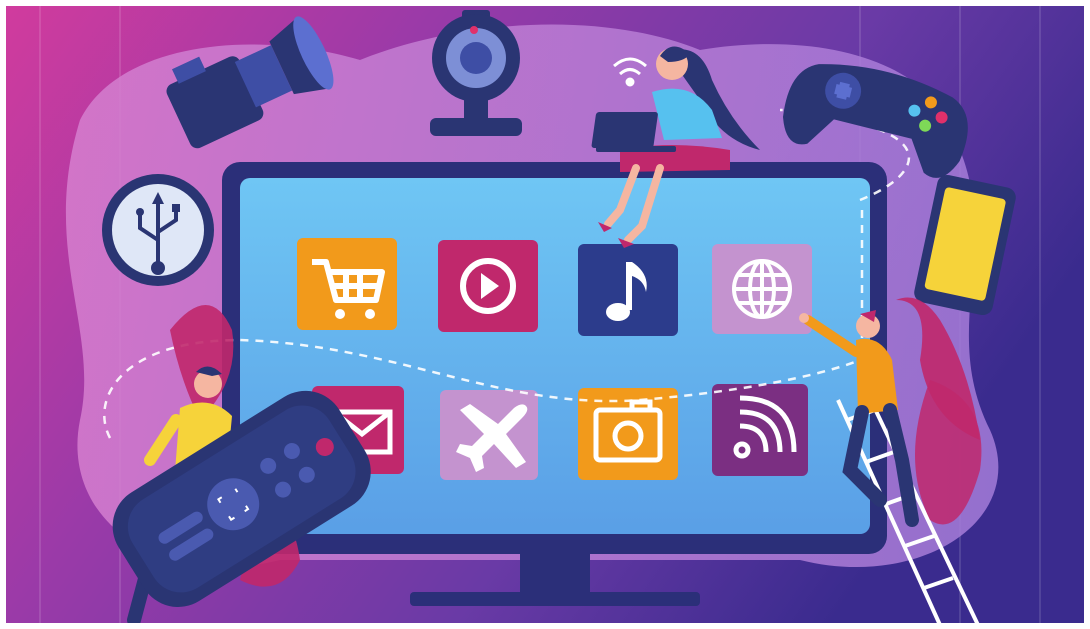 This screenshot has width=1090, height=629. Describe the element at coordinates (628, 290) in the screenshot. I see `app-tile-music` at that location.